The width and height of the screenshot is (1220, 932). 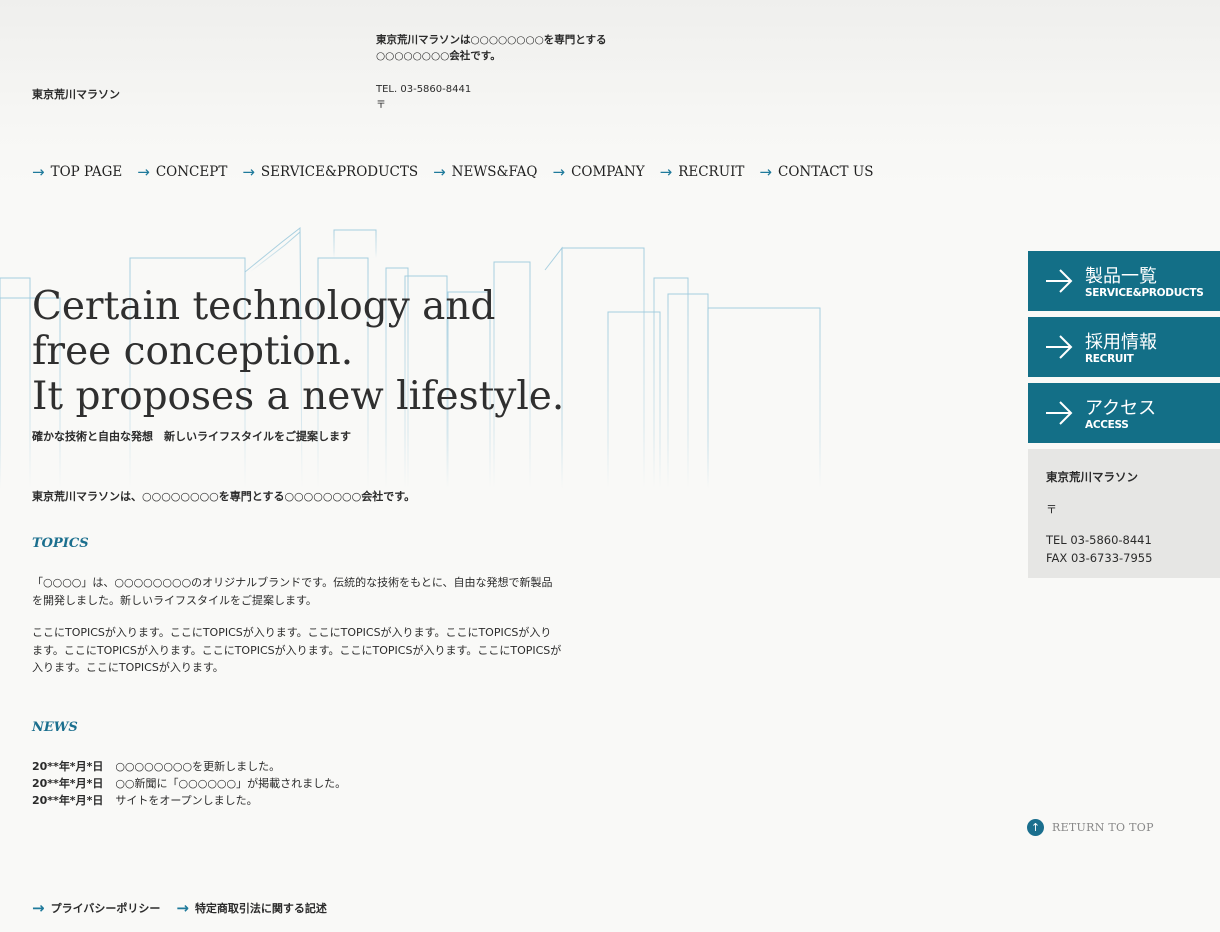 I want to click on side-button-access: アクセス ACCESS, so click(x=1124, y=413).